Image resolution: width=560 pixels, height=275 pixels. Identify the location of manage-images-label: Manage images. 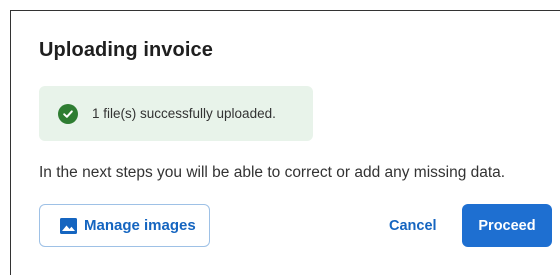
(140, 225).